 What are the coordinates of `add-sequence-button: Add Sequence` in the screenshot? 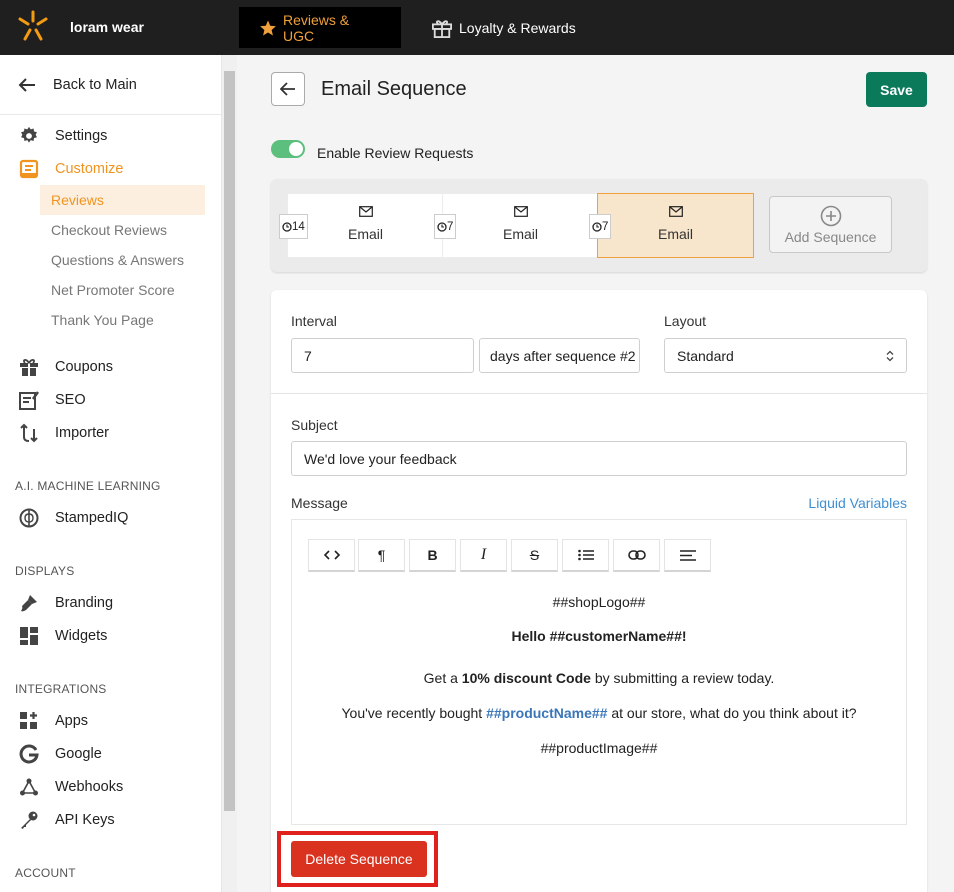 It's located at (830, 224).